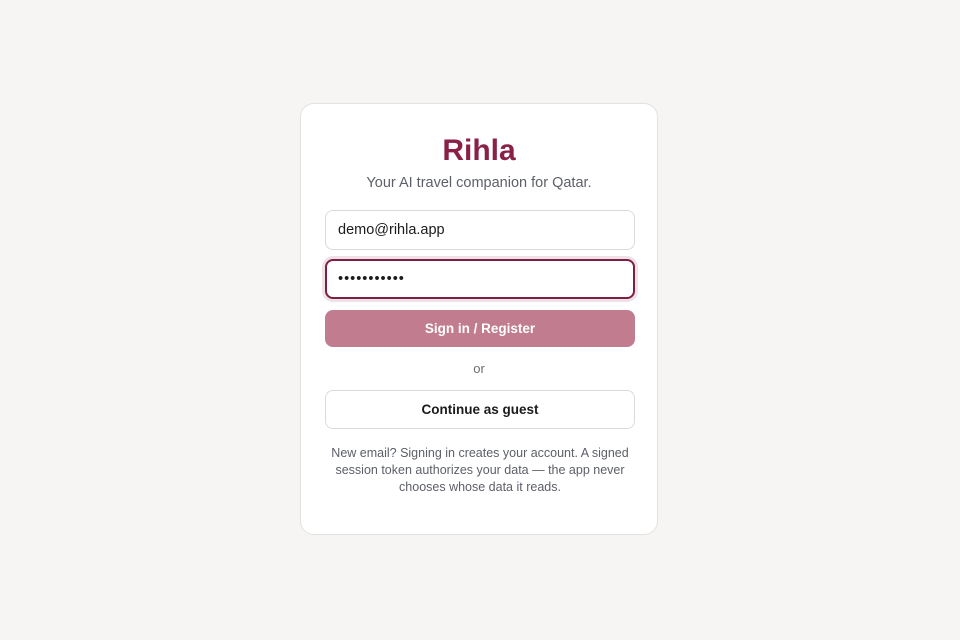 This screenshot has height=640, width=960. I want to click on sign-in-register-button: Sign in / Register, so click(480, 328).